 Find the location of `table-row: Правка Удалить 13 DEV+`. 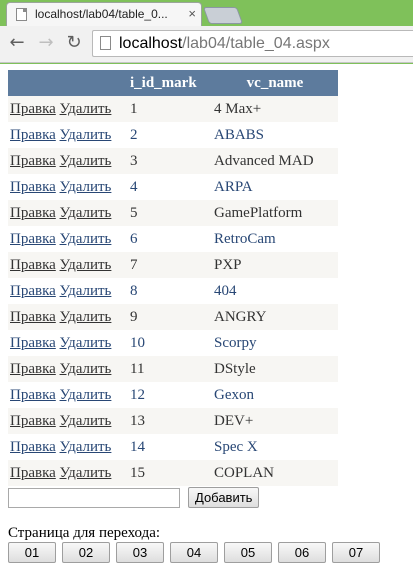

table-row: Правка Удалить 13 DEV+ is located at coordinates (173, 421).